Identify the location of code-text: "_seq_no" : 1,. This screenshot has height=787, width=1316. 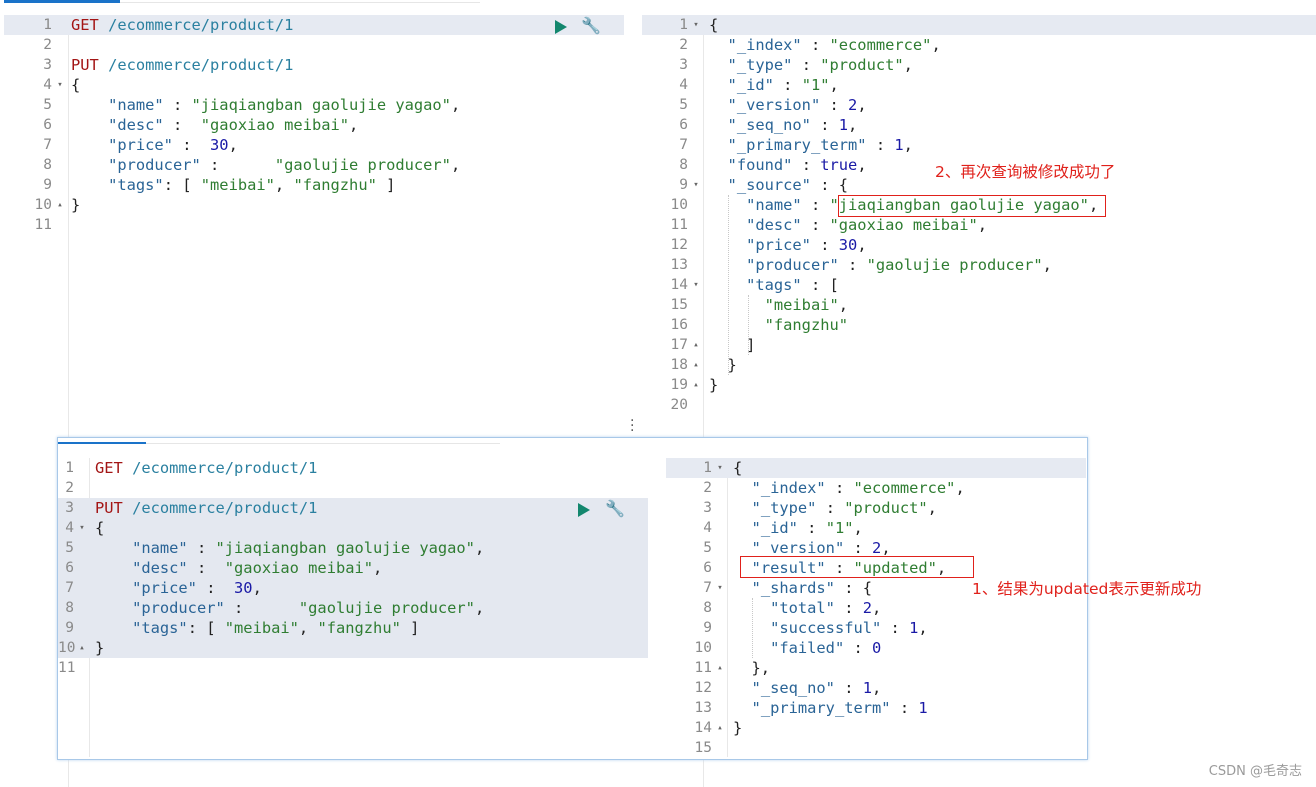
(816, 688).